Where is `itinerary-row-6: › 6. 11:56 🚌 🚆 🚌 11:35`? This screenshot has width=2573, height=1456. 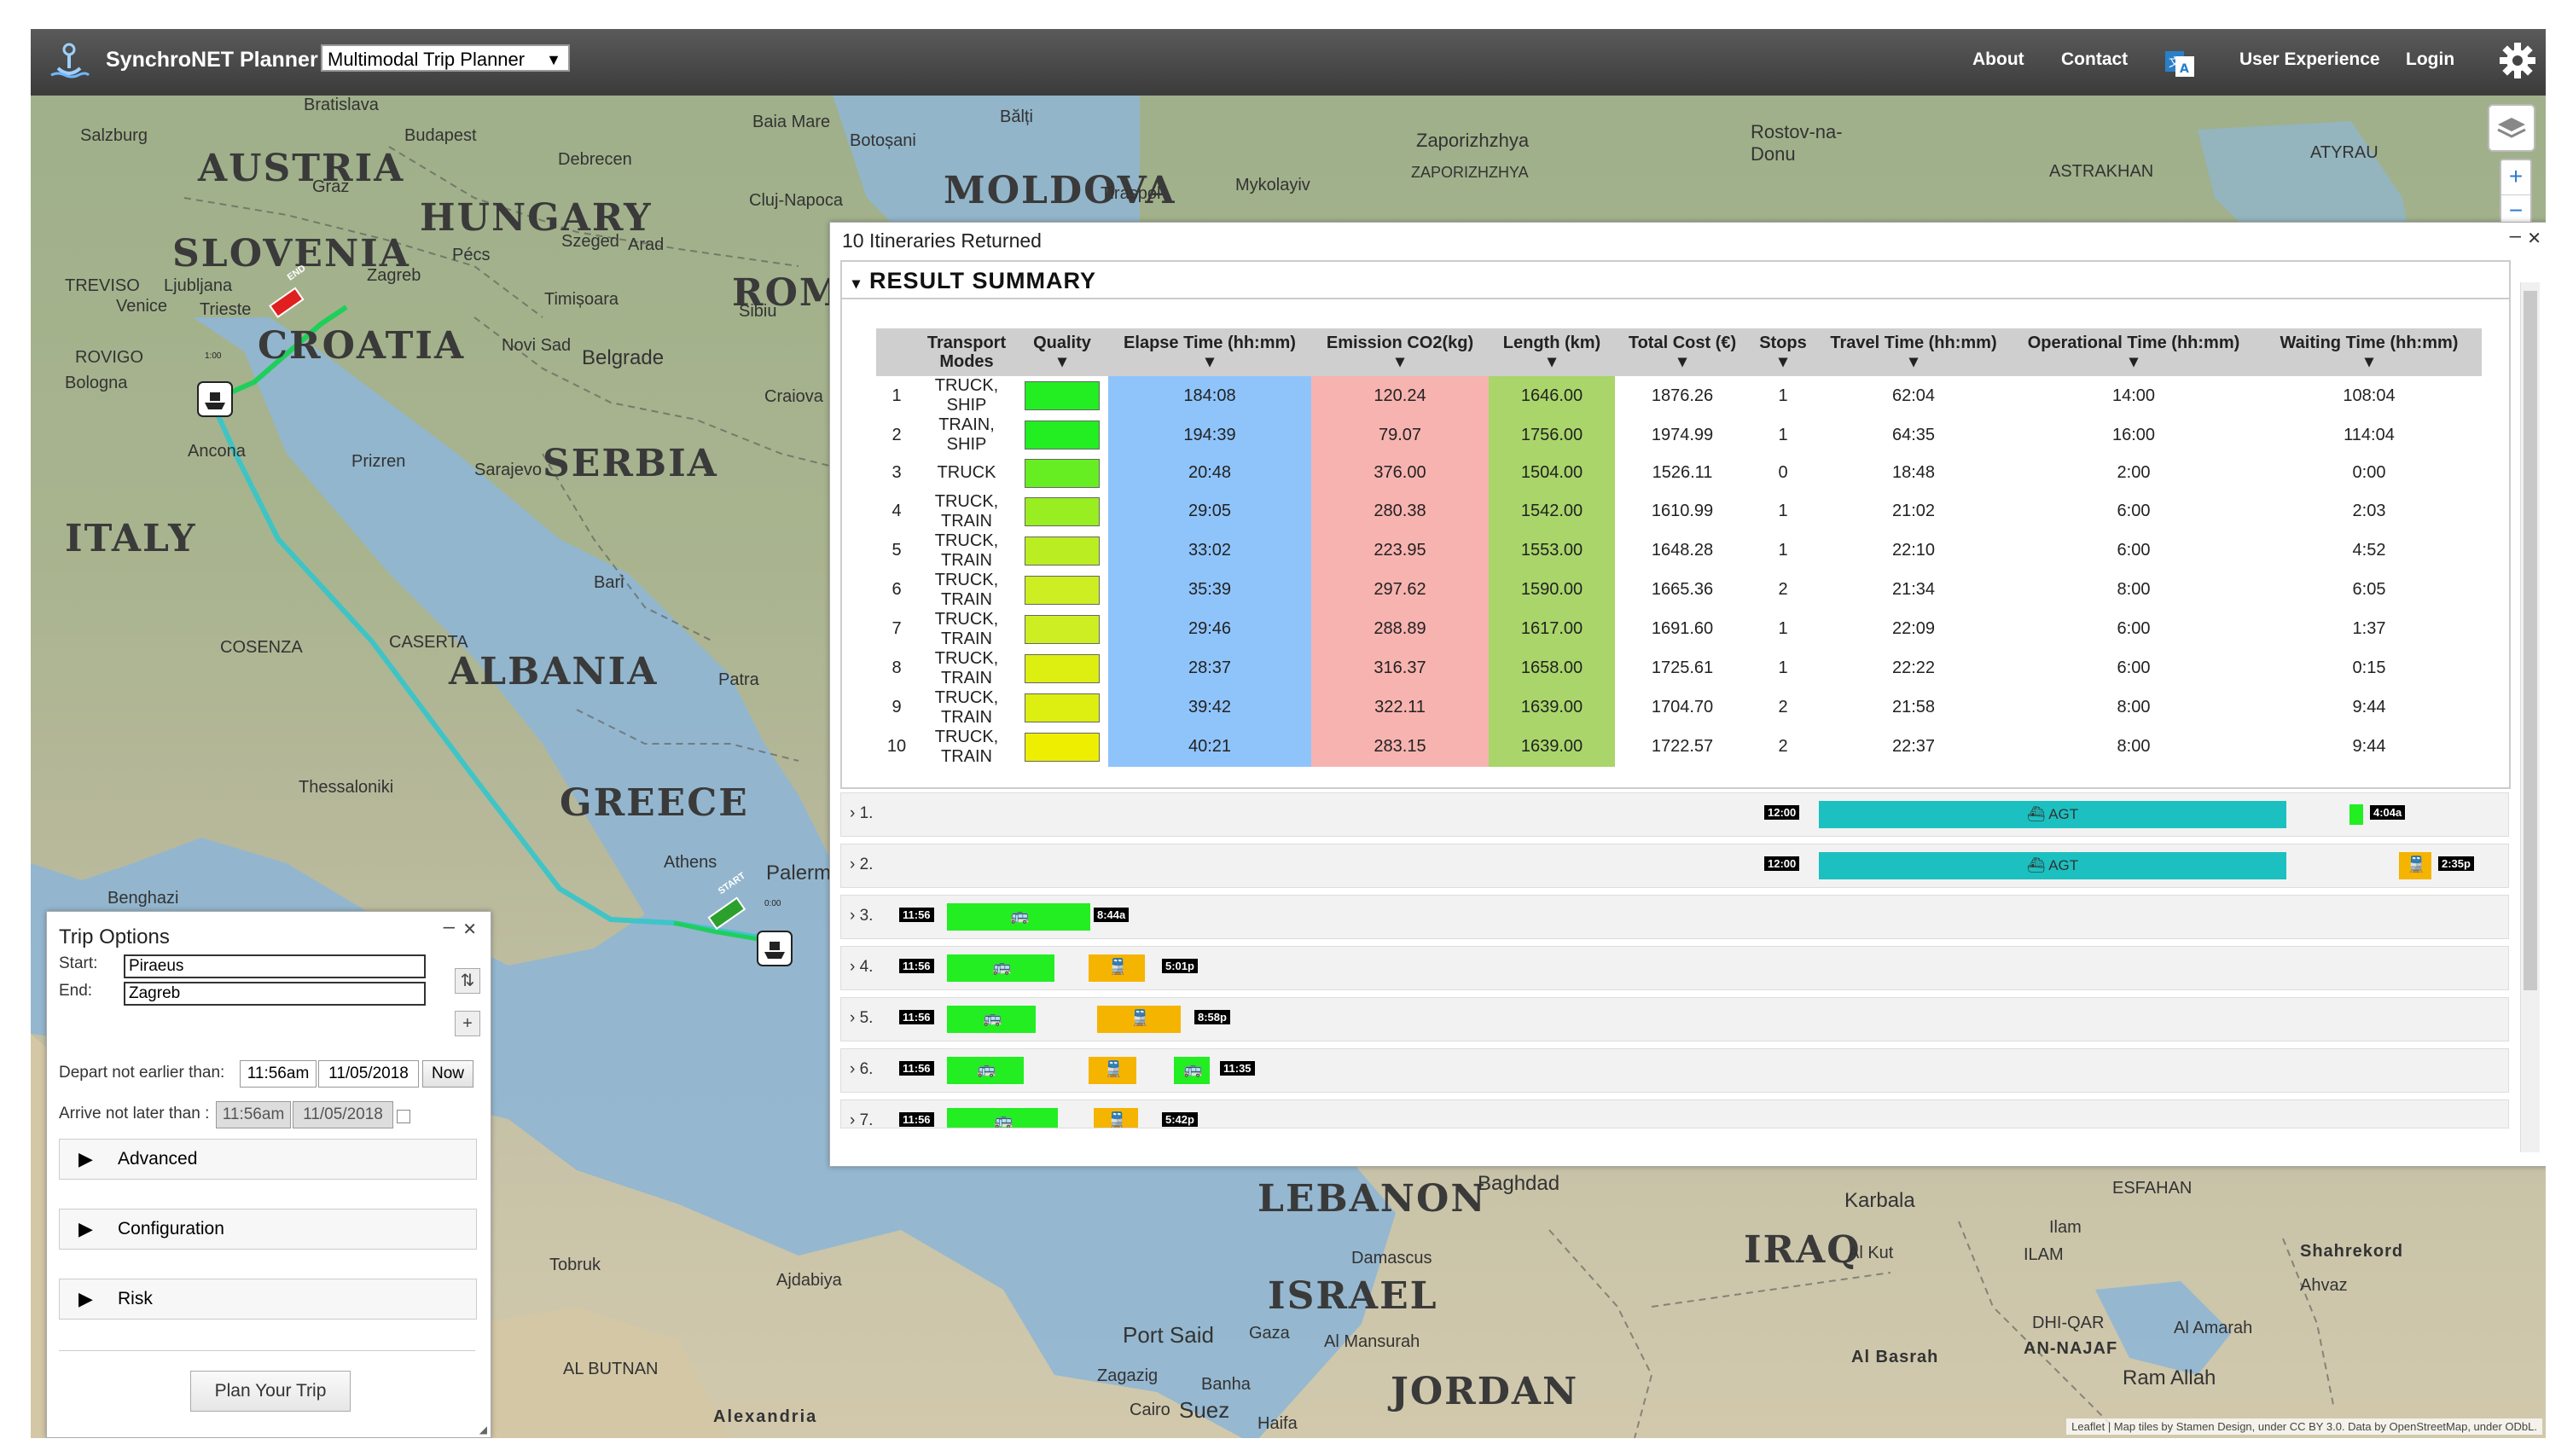 itinerary-row-6: › 6. 11:56 🚌 🚆 🚌 11:35 is located at coordinates (1675, 1070).